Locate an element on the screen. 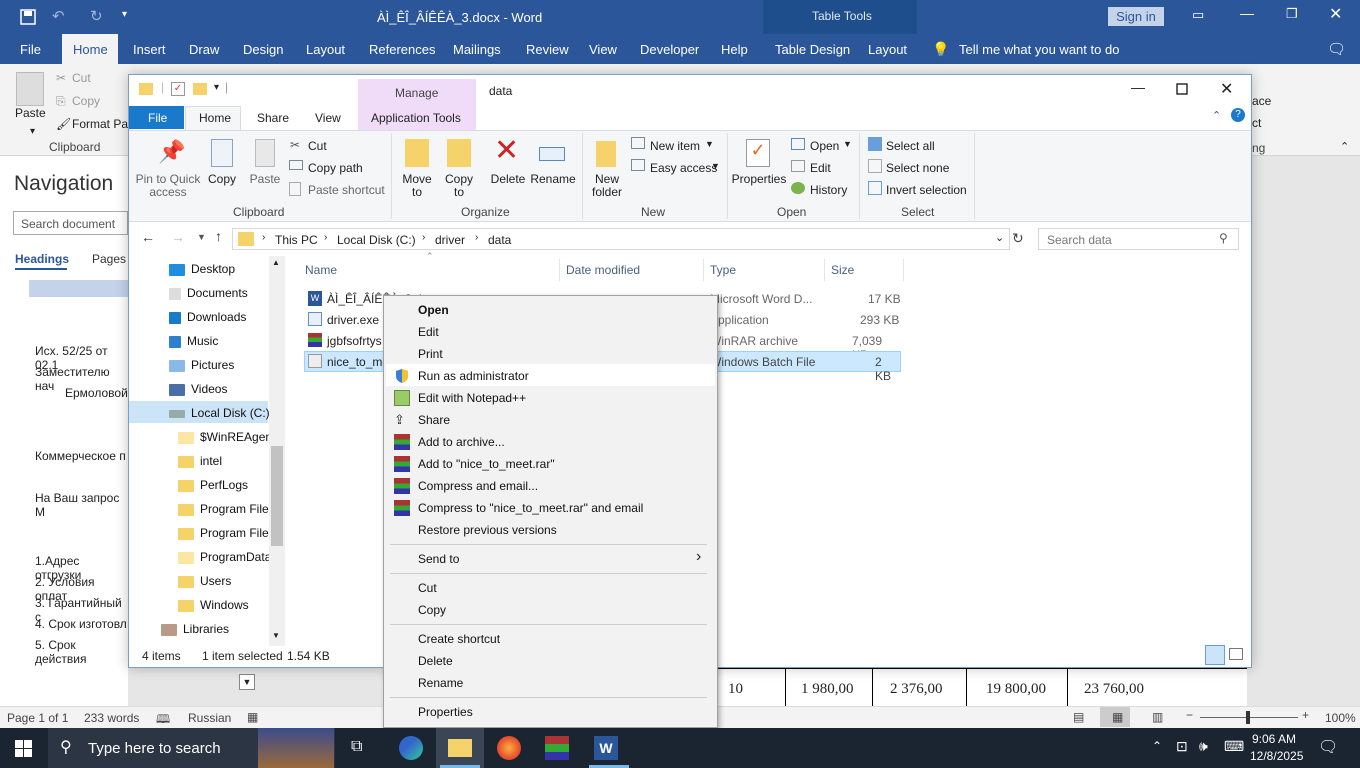 The width and height of the screenshot is (1360, 768). search-icon: ⚲ is located at coordinates (1223, 238).